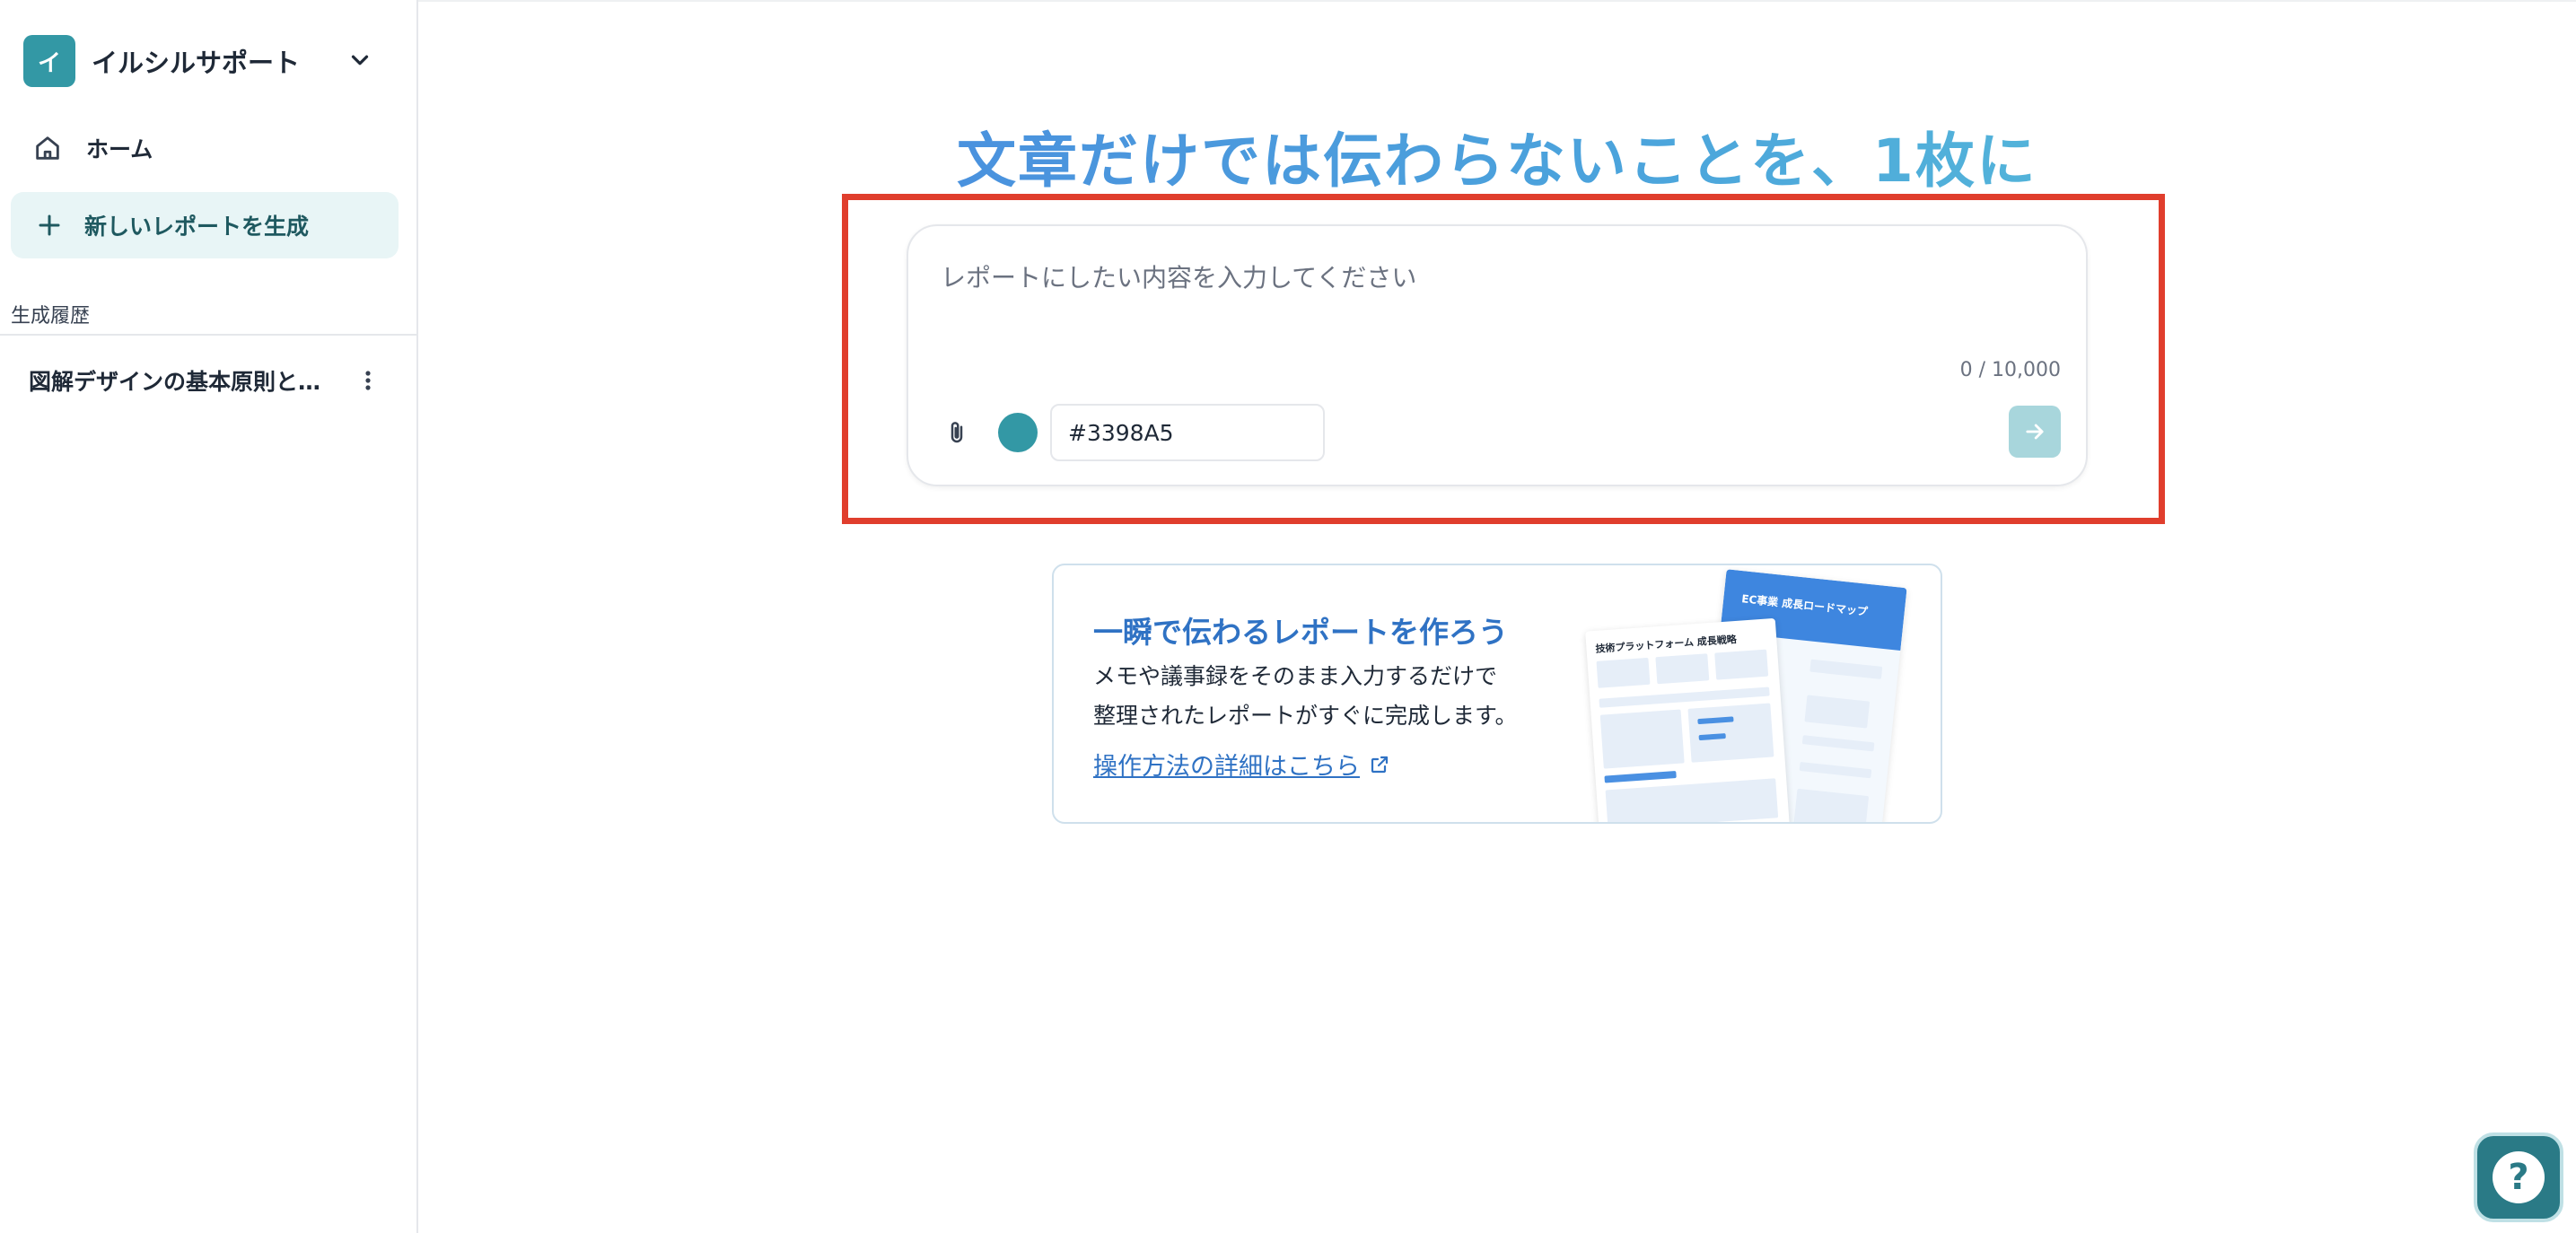 This screenshot has width=2576, height=1233. Describe the element at coordinates (1497, 355) in the screenshot. I see `report-composer: 0 / 10,000` at that location.